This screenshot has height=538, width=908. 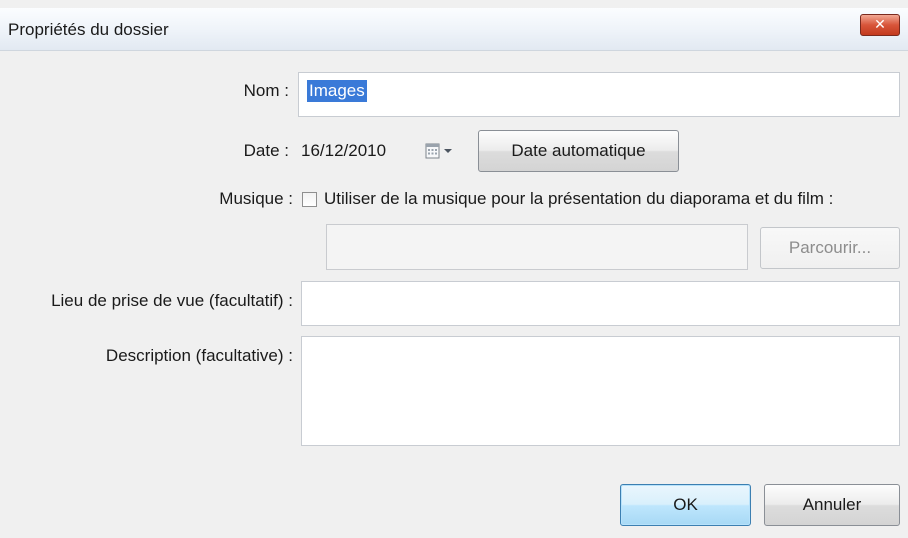 What do you see at coordinates (537, 247) in the screenshot?
I see `music-path-field` at bounding box center [537, 247].